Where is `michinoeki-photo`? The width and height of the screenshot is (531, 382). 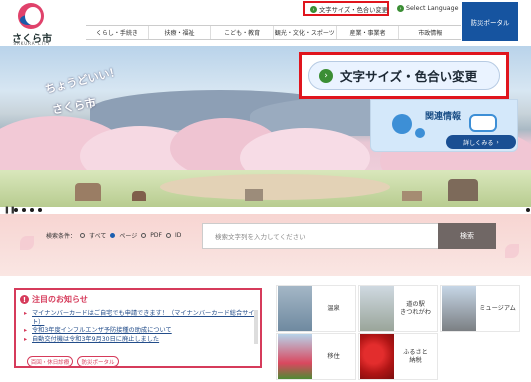
michinoeki-photo is located at coordinates (377, 308).